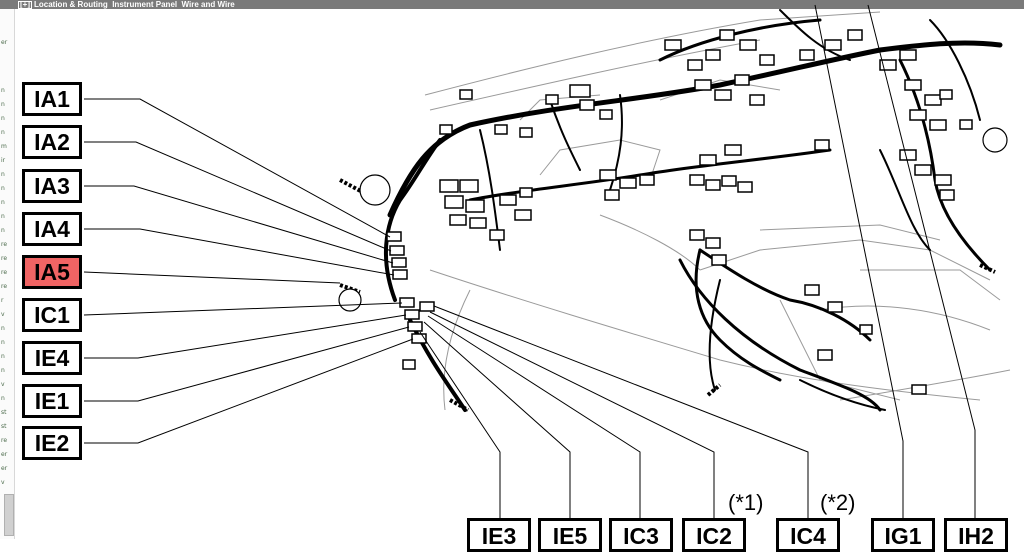  I want to click on connector-label-ih2: IH2, so click(976, 535).